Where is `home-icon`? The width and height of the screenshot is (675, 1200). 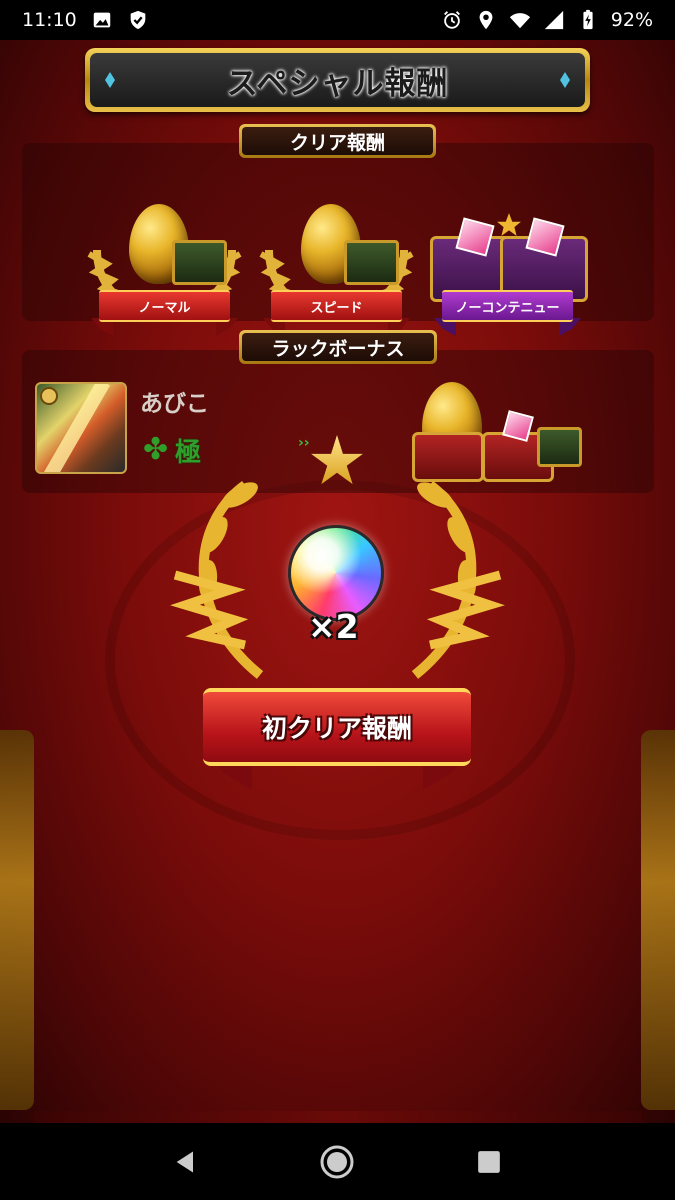
home-icon is located at coordinates (337, 1161).